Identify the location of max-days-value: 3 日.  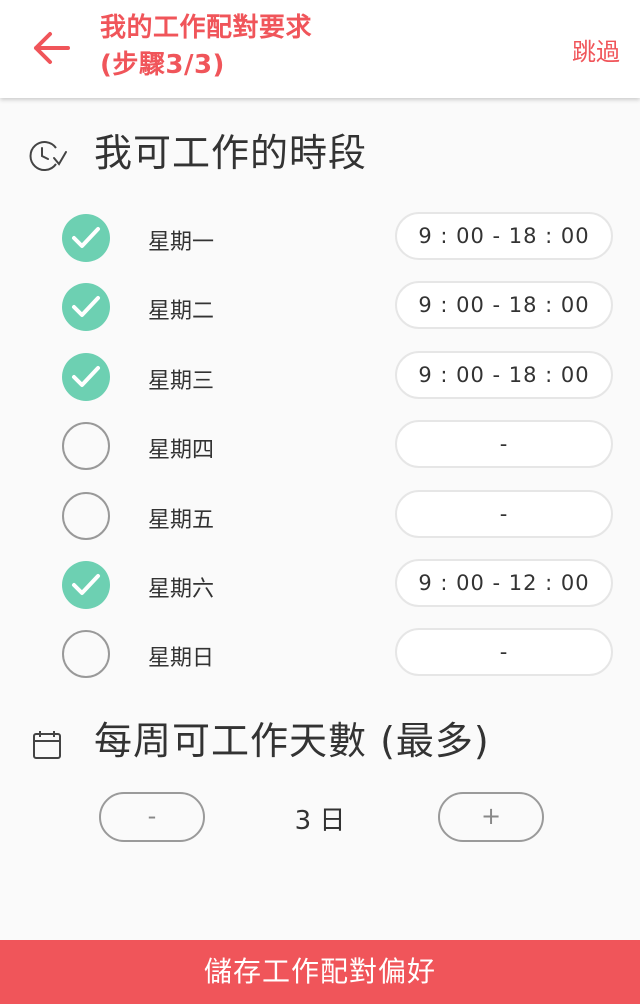
(320, 821).